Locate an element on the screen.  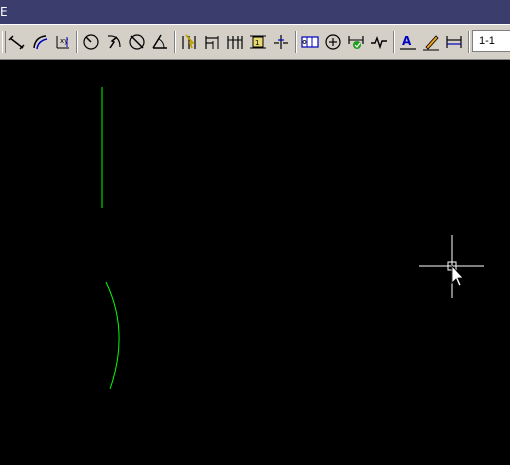
dim-space-button: 1 is located at coordinates (258, 42).